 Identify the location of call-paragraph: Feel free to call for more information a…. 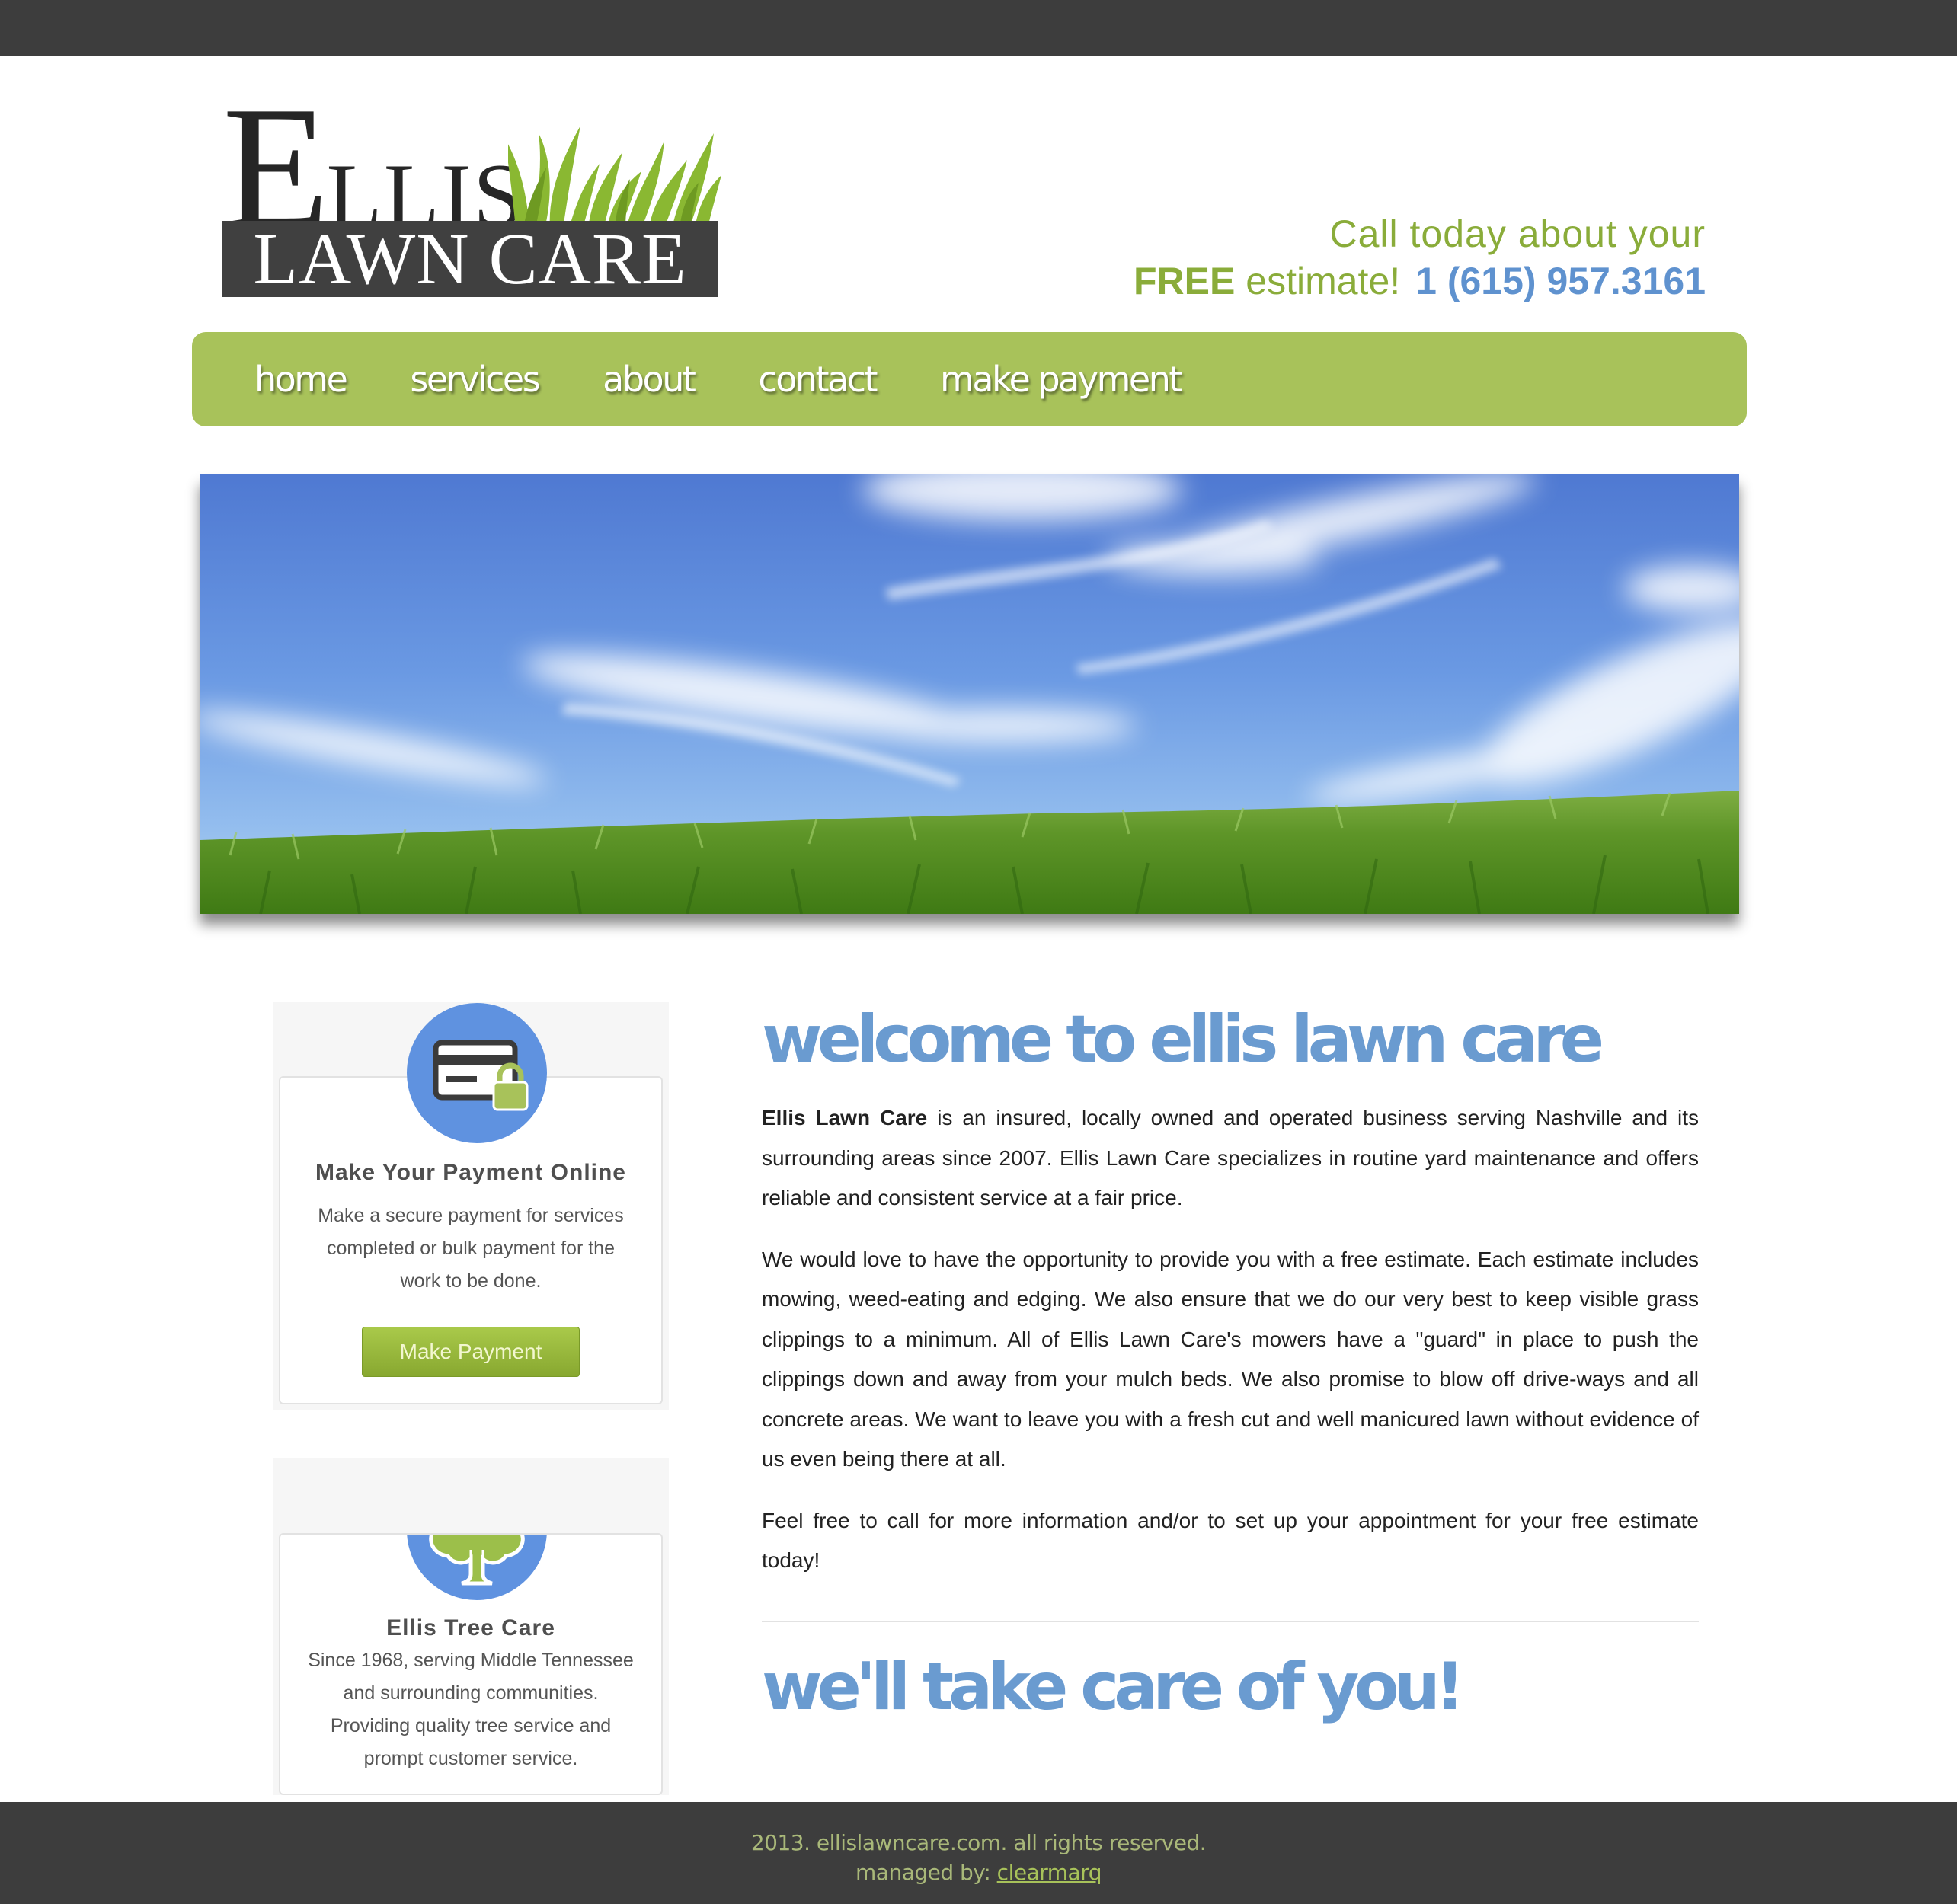
(1230, 1540).